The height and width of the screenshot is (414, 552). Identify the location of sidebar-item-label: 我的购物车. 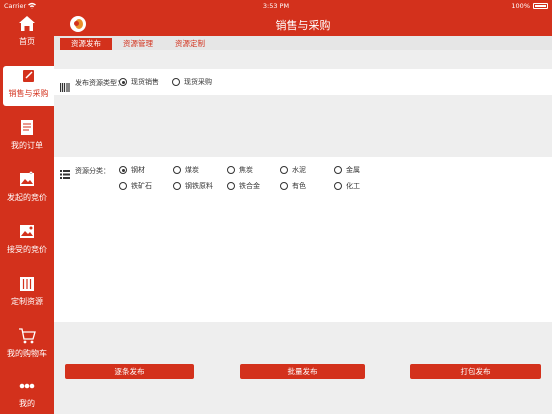
(27, 353).